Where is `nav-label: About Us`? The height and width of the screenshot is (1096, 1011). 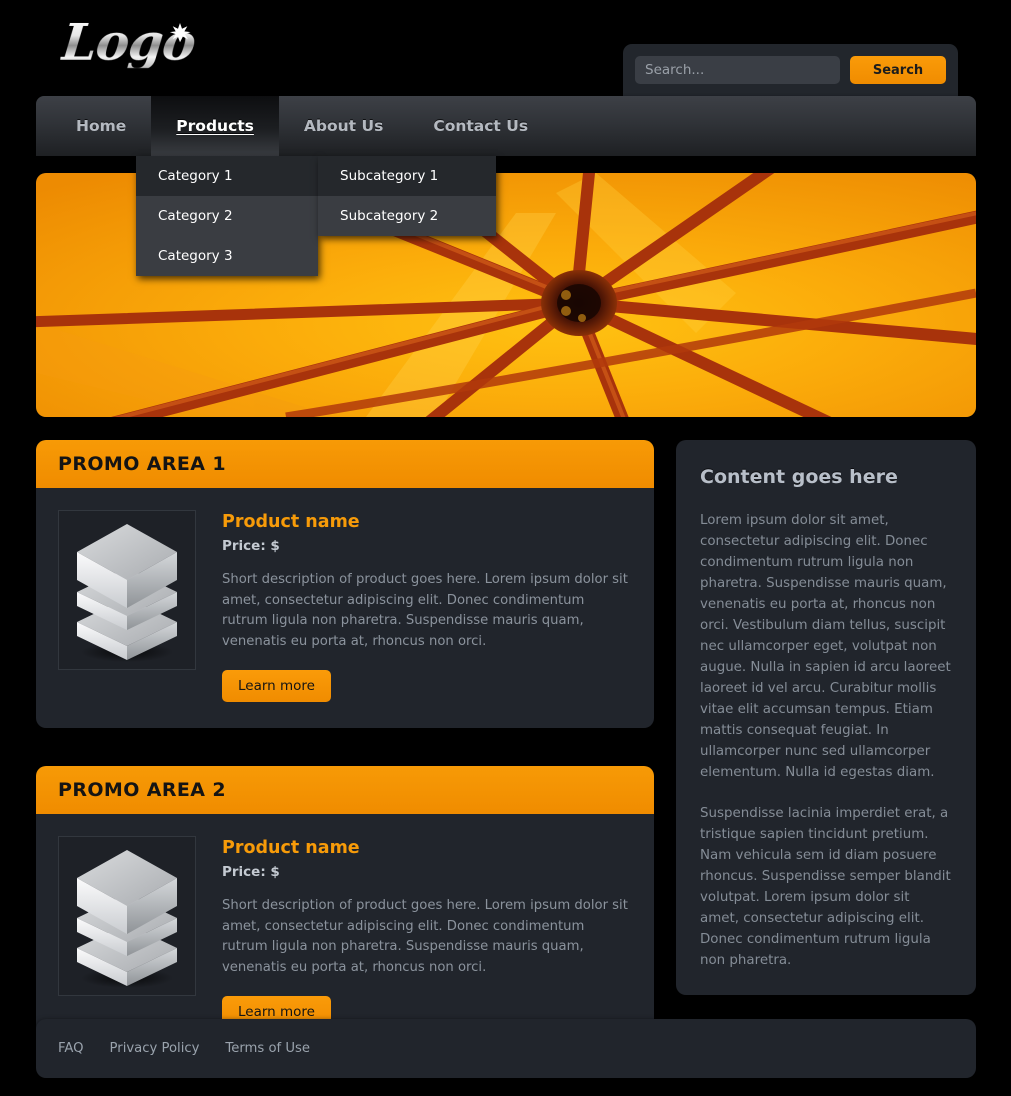
nav-label: About Us is located at coordinates (343, 126).